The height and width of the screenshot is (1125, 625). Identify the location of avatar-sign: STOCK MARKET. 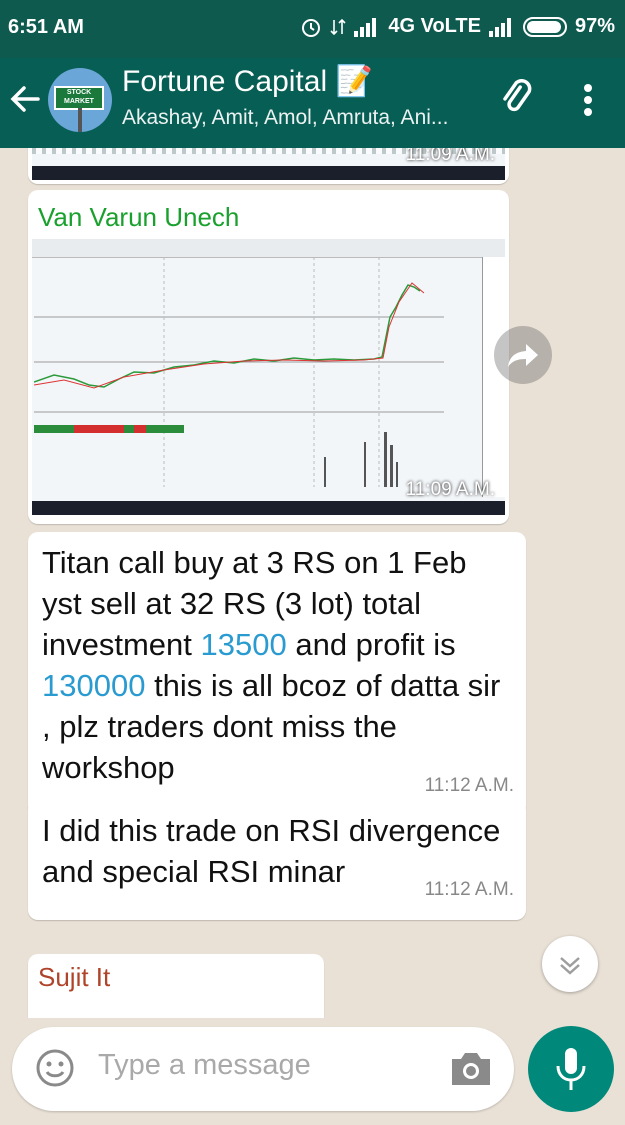
(79, 98).